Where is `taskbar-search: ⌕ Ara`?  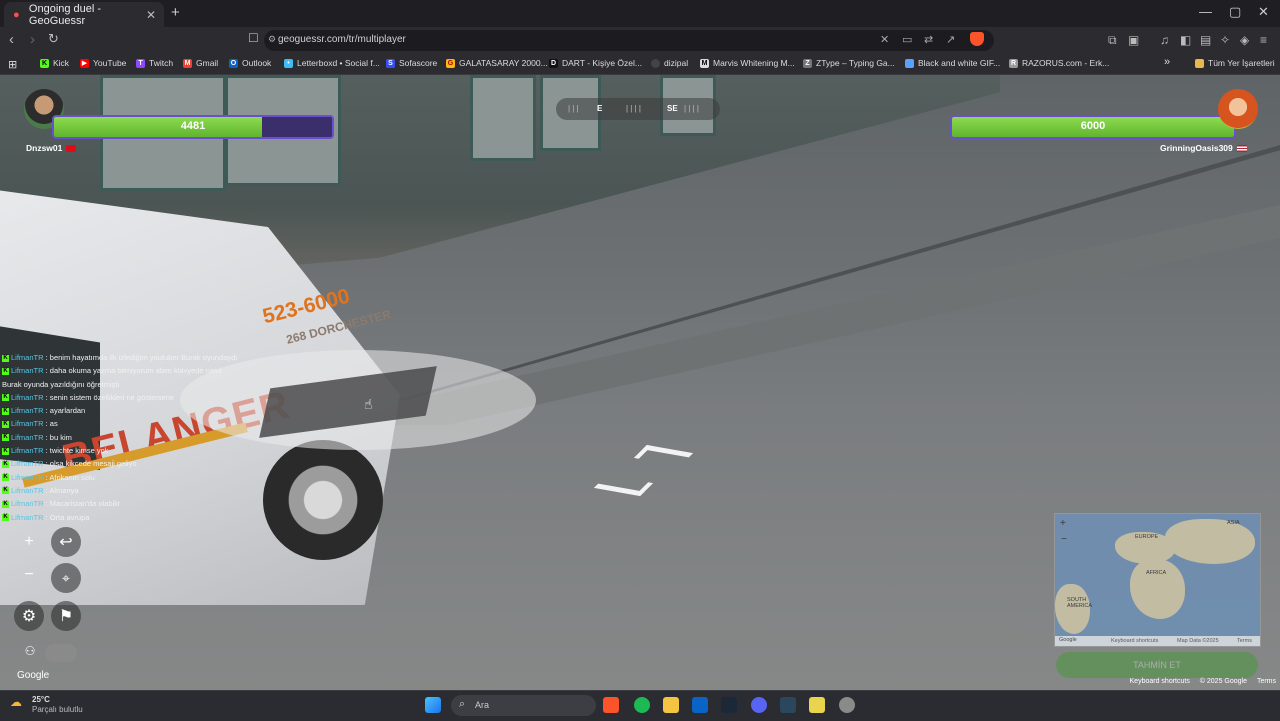
taskbar-search: ⌕ Ara is located at coordinates (523, 705).